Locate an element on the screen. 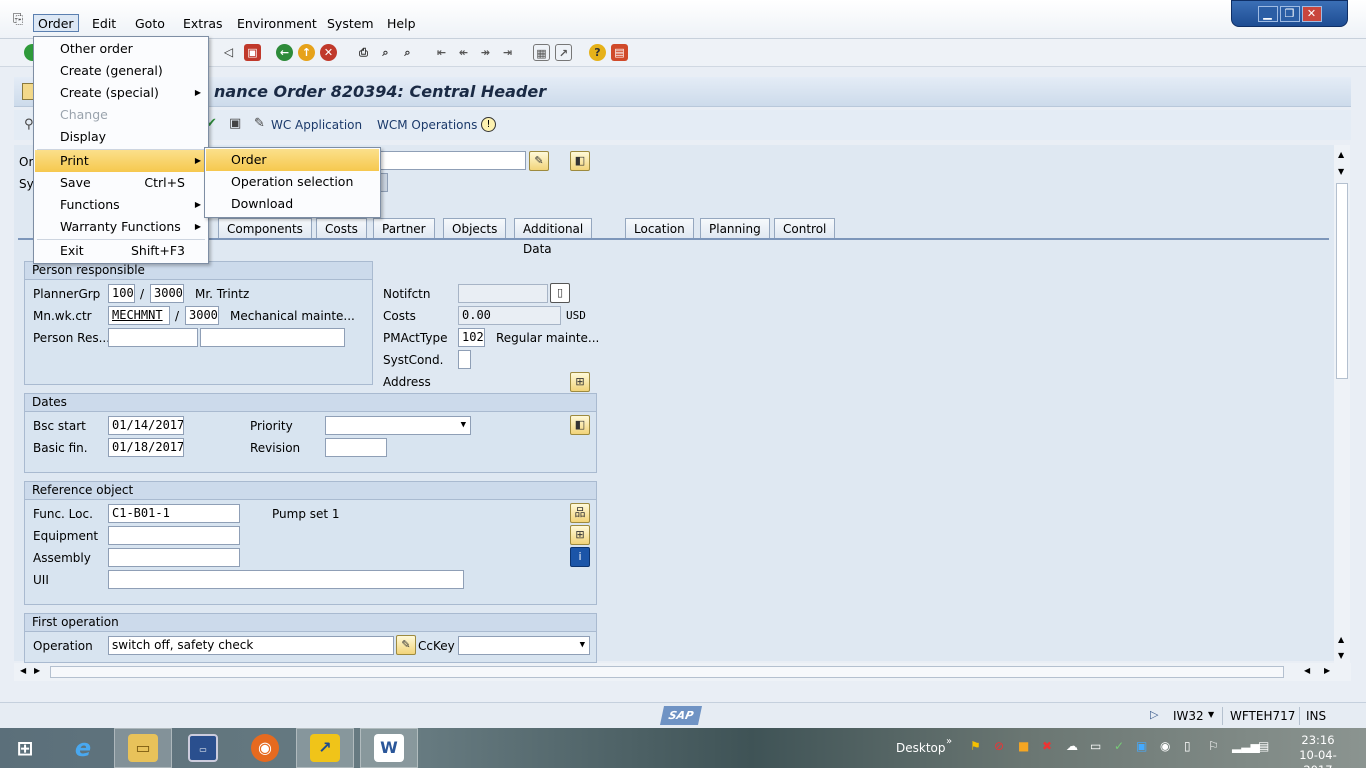 This screenshot has width=1366, height=768. functional-location-field: C1-B01-1 is located at coordinates (174, 513).